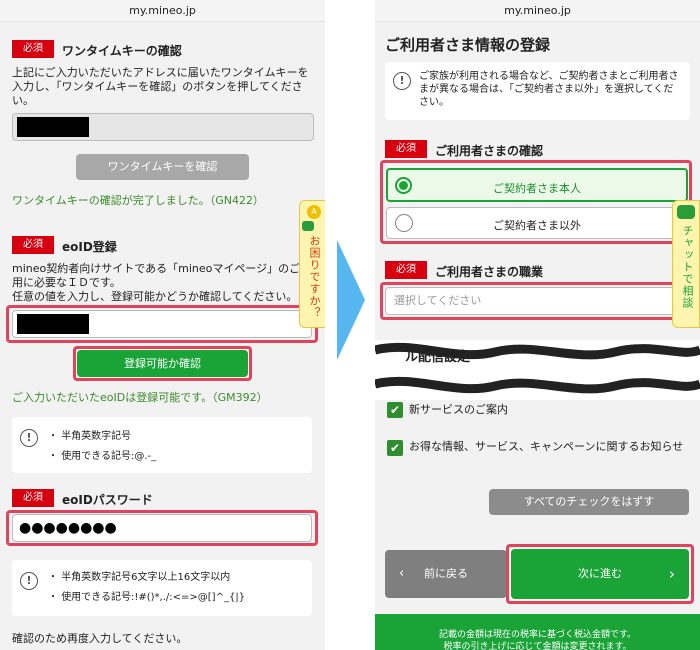  I want to click on occupation-title: ご利用者さまの職業, so click(489, 272).